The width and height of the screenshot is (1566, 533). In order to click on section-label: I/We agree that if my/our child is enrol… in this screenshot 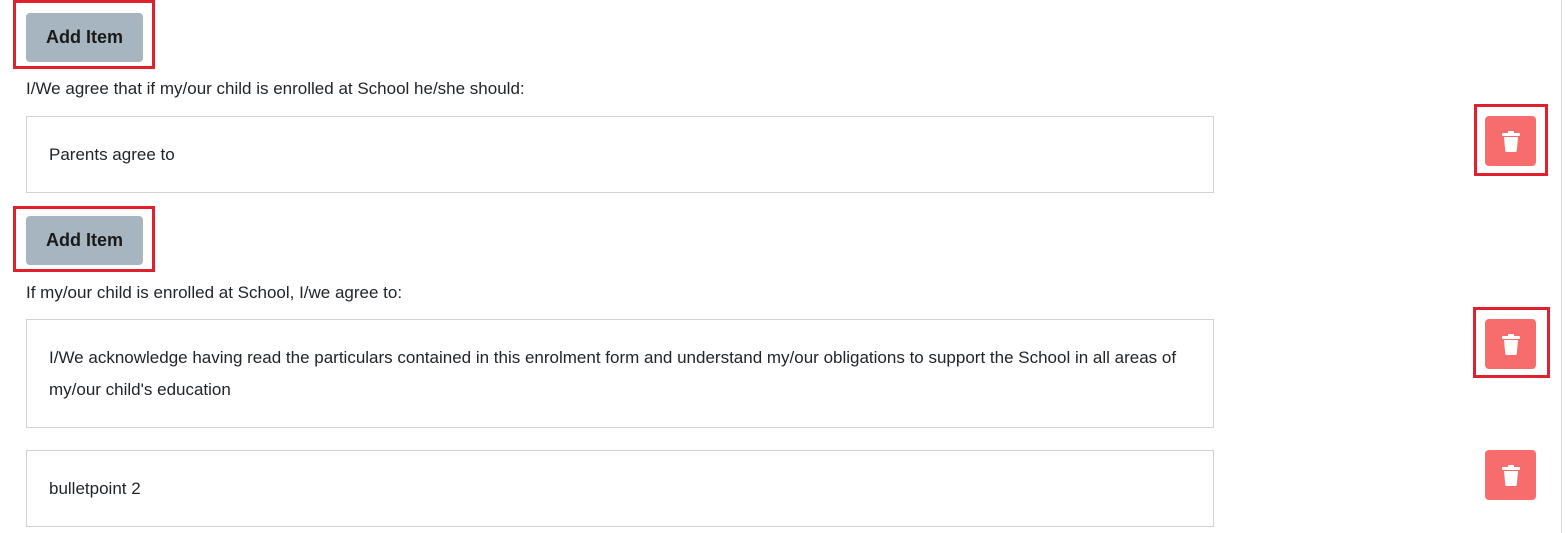, I will do `click(275, 88)`.